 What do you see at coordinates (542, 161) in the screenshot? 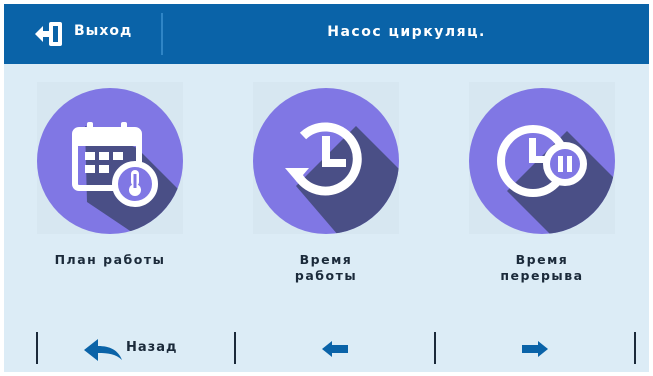
I see `clock-pause-icon` at bounding box center [542, 161].